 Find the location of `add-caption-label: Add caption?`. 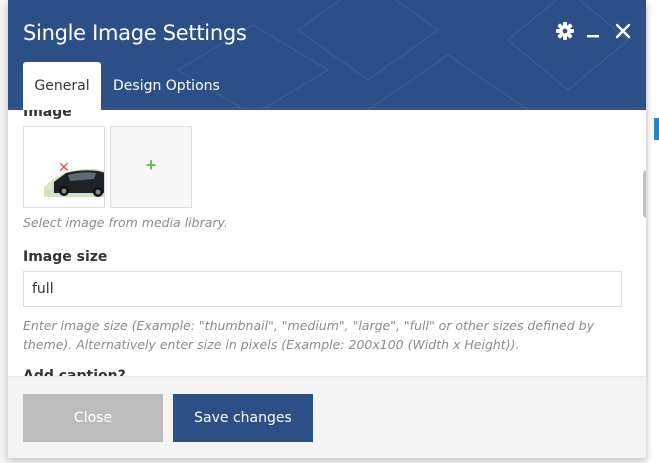

add-caption-label: Add caption? is located at coordinates (74, 372).